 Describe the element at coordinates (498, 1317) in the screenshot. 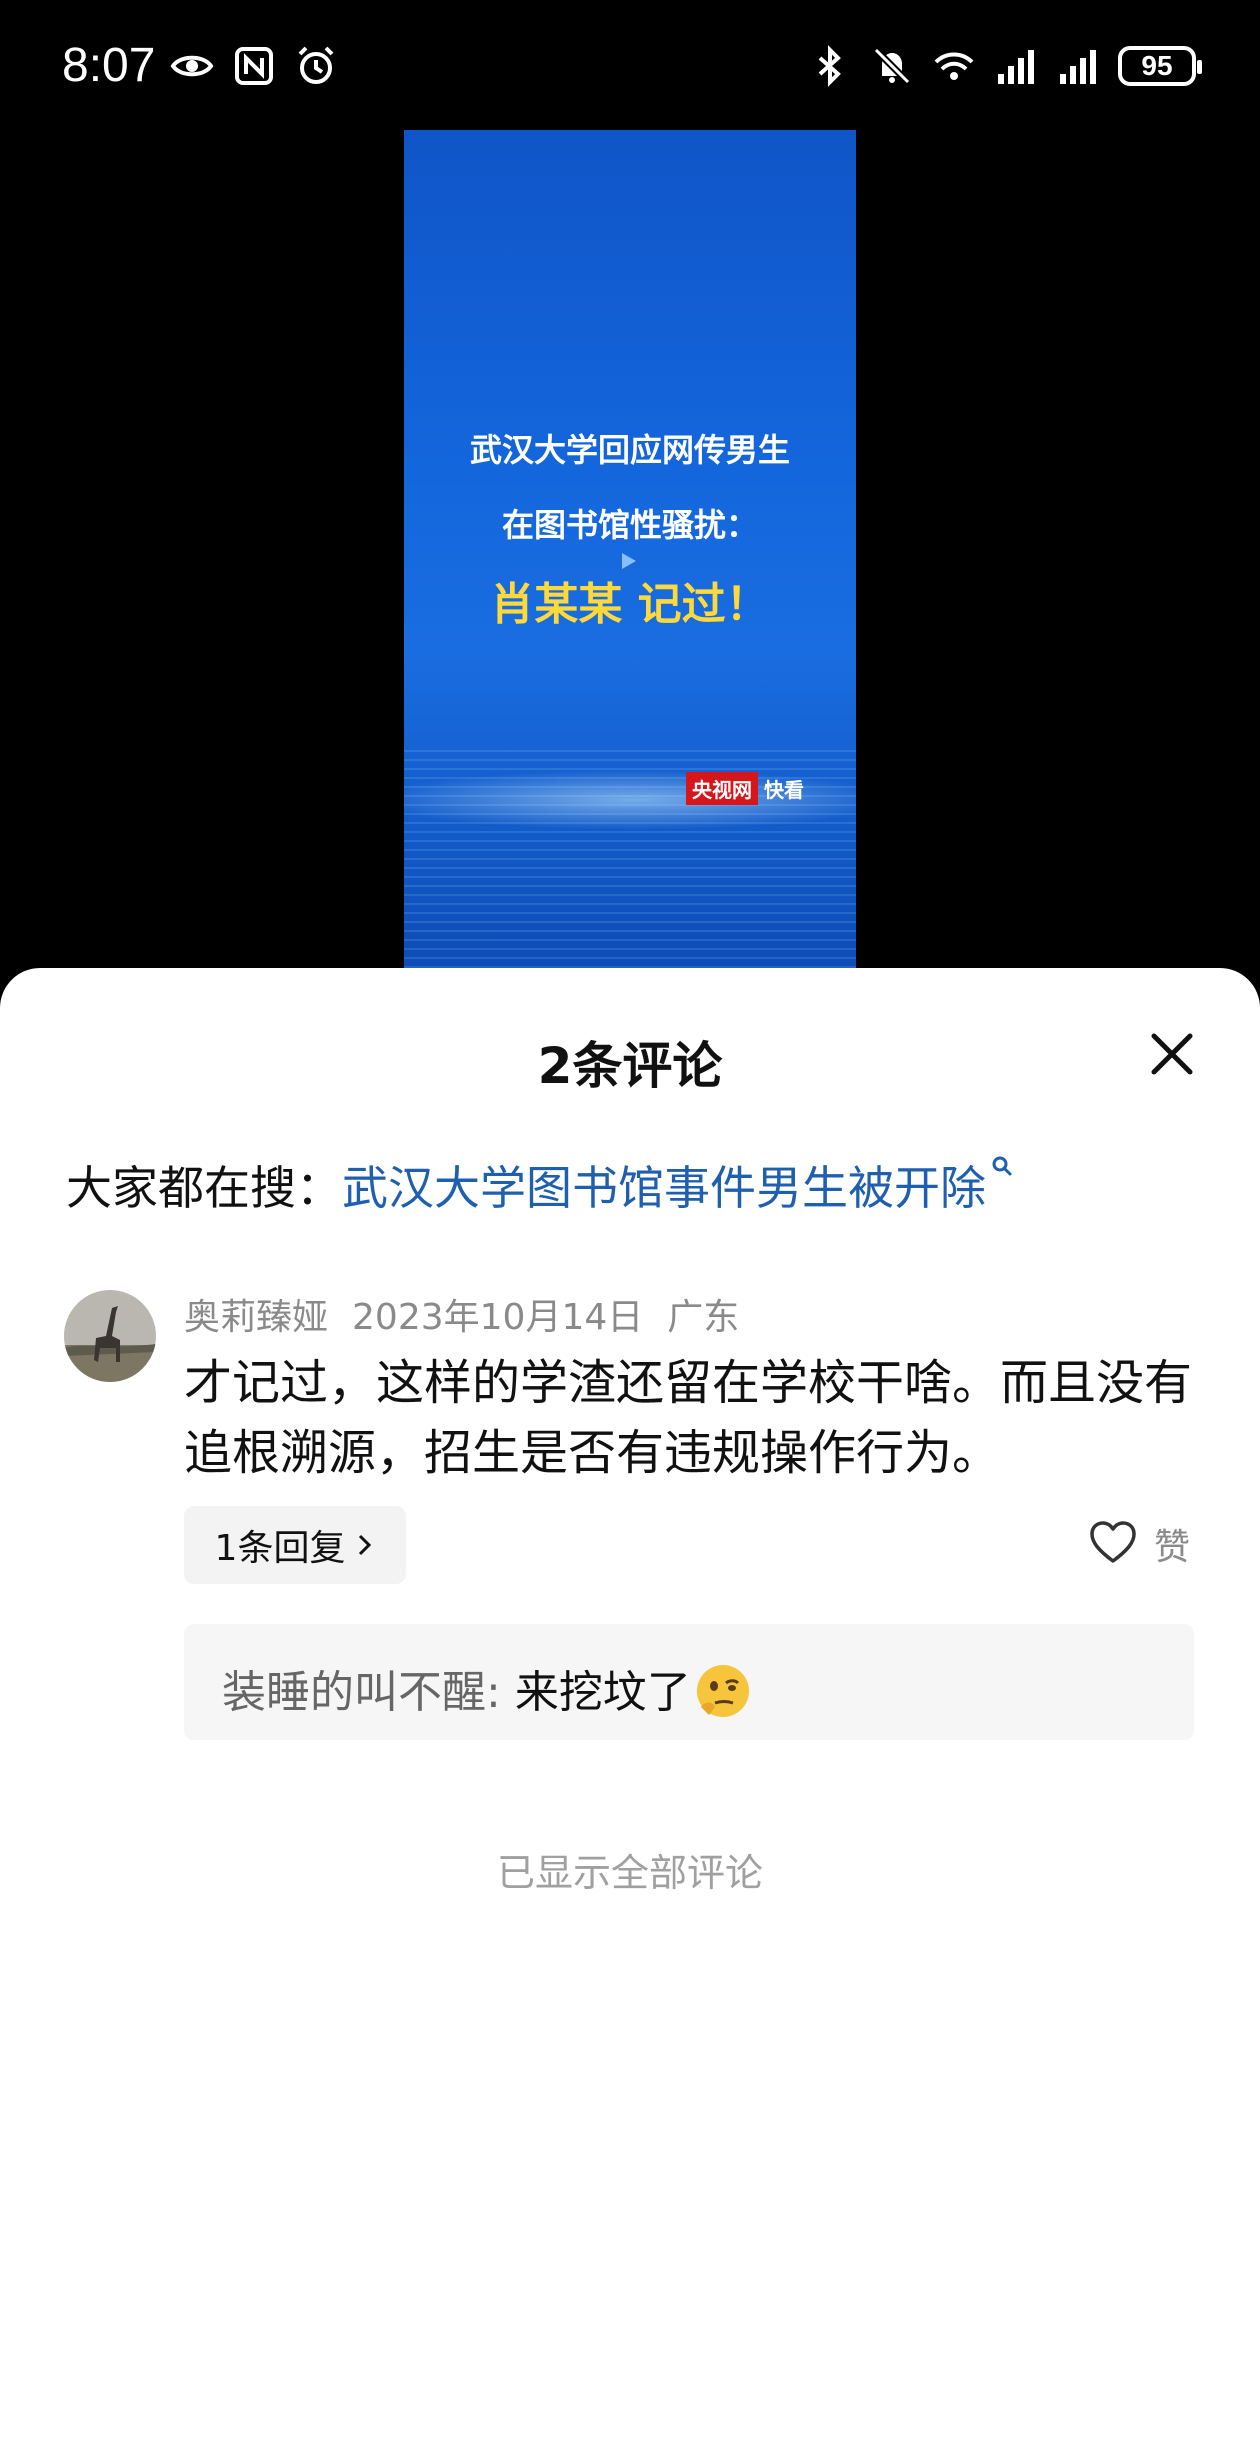

I see `comment-date: 2023年10月14日` at that location.